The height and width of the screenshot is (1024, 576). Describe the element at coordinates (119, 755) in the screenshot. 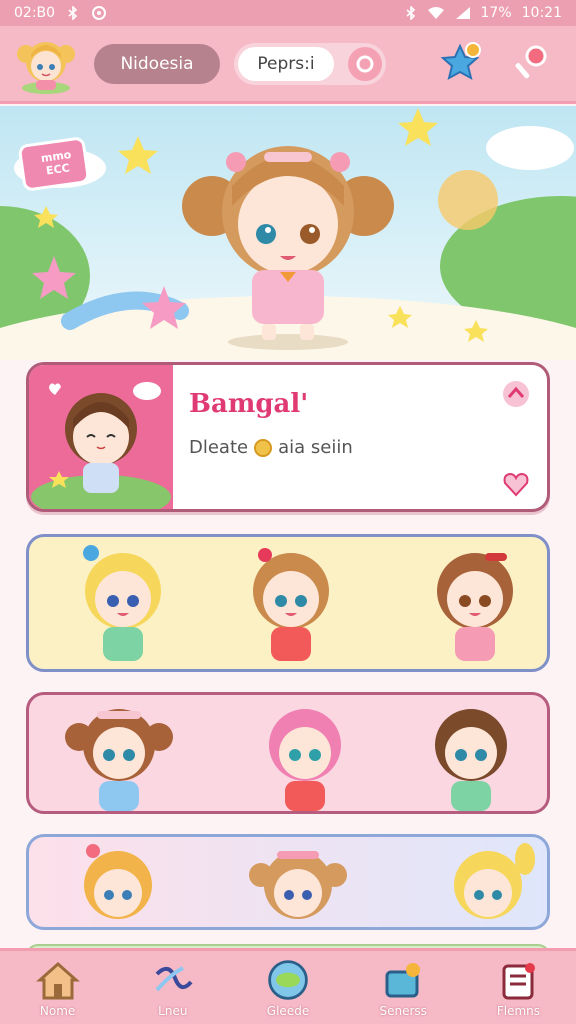

I see `character-pigtails` at that location.